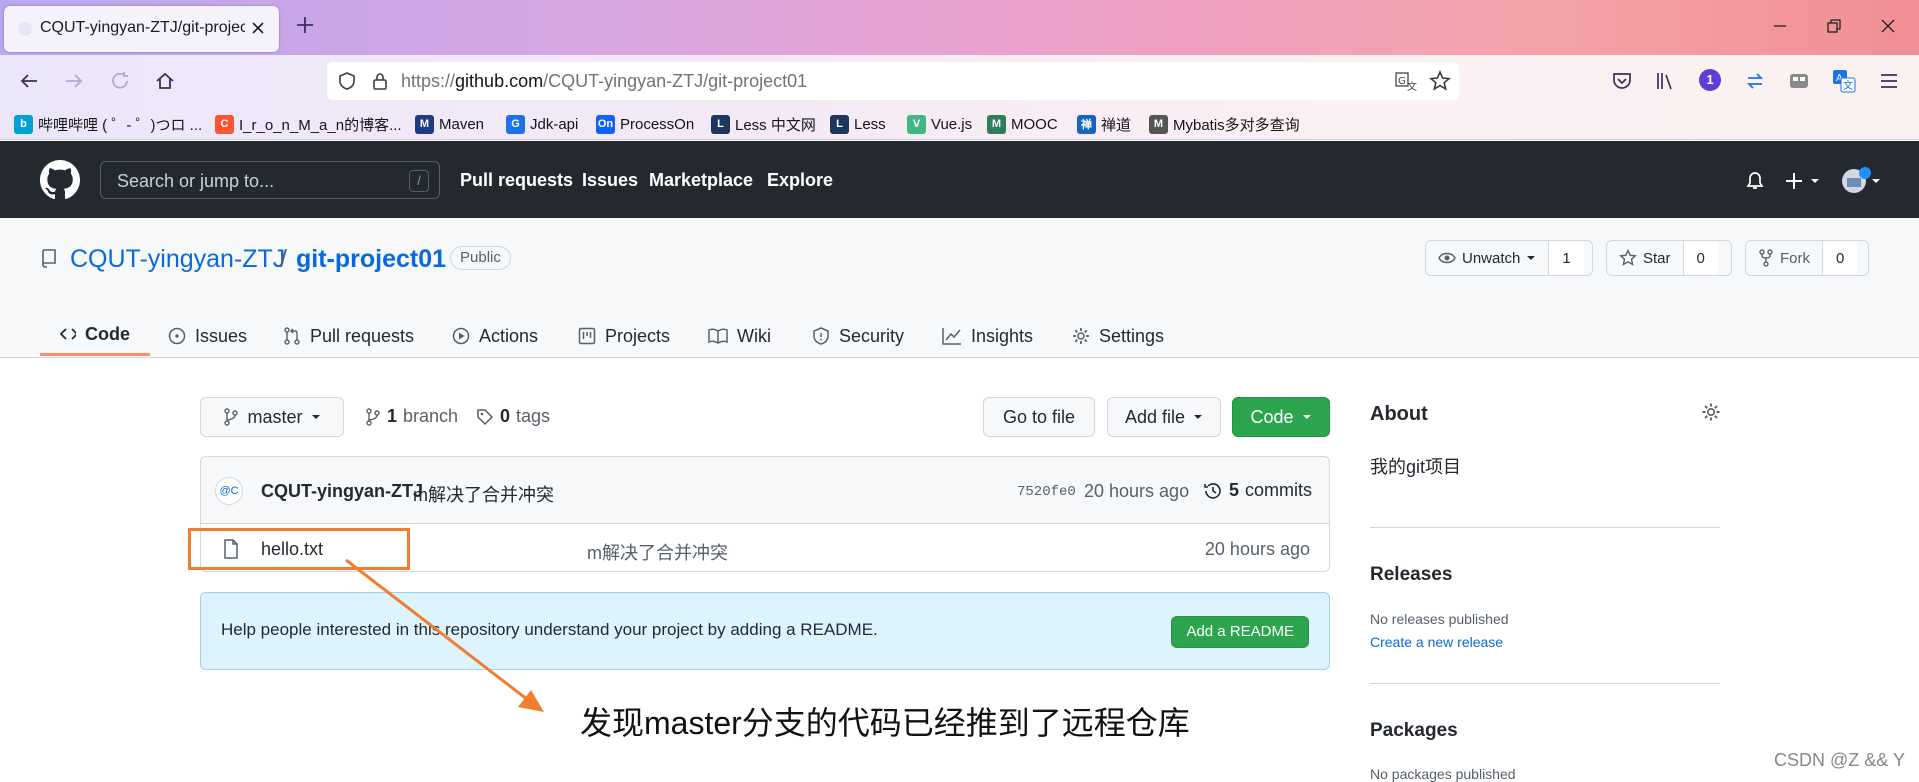 The width and height of the screenshot is (1919, 782). Describe the element at coordinates (1002, 335) in the screenshot. I see `tab-insights-label: Insights` at that location.